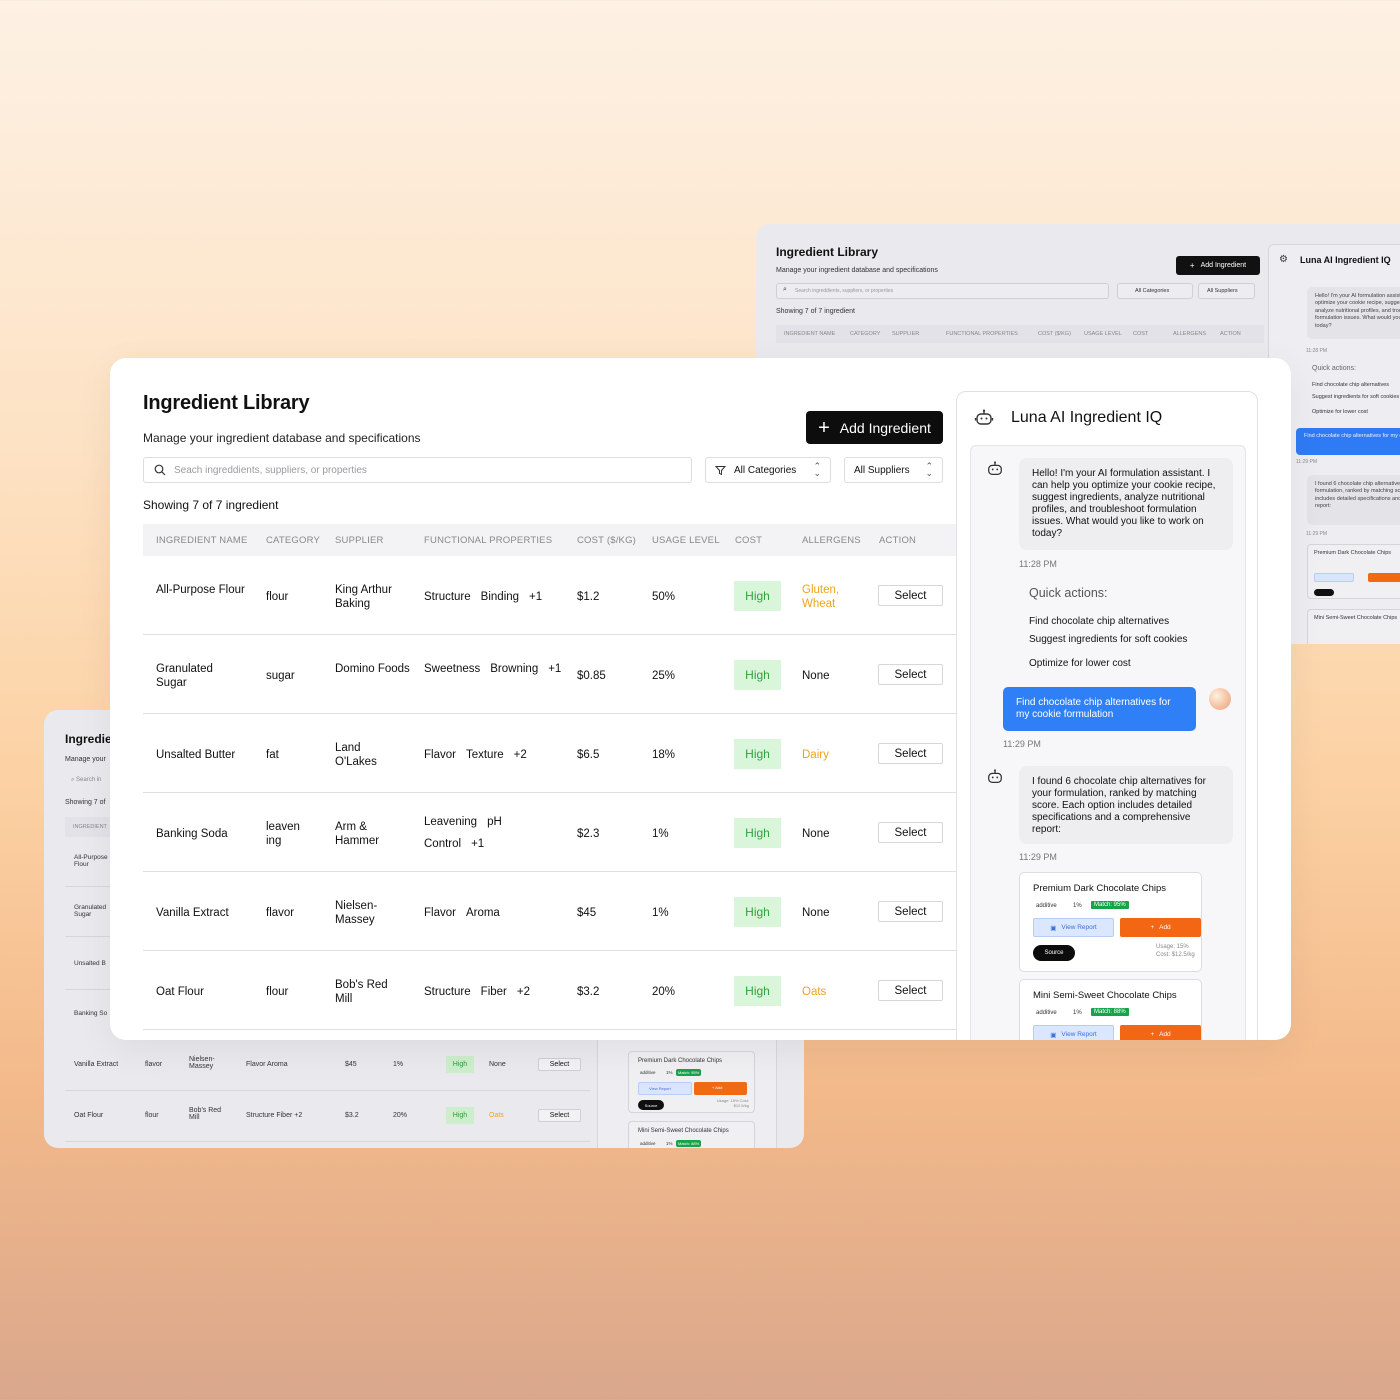 This screenshot has width=1400, height=1400. What do you see at coordinates (86, 780) in the screenshot?
I see `search-input: ⌕ Search in` at bounding box center [86, 780].